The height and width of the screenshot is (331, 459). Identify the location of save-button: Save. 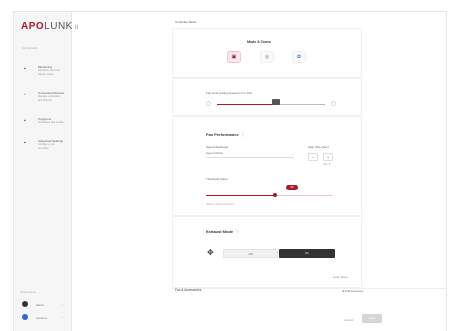
(372, 318).